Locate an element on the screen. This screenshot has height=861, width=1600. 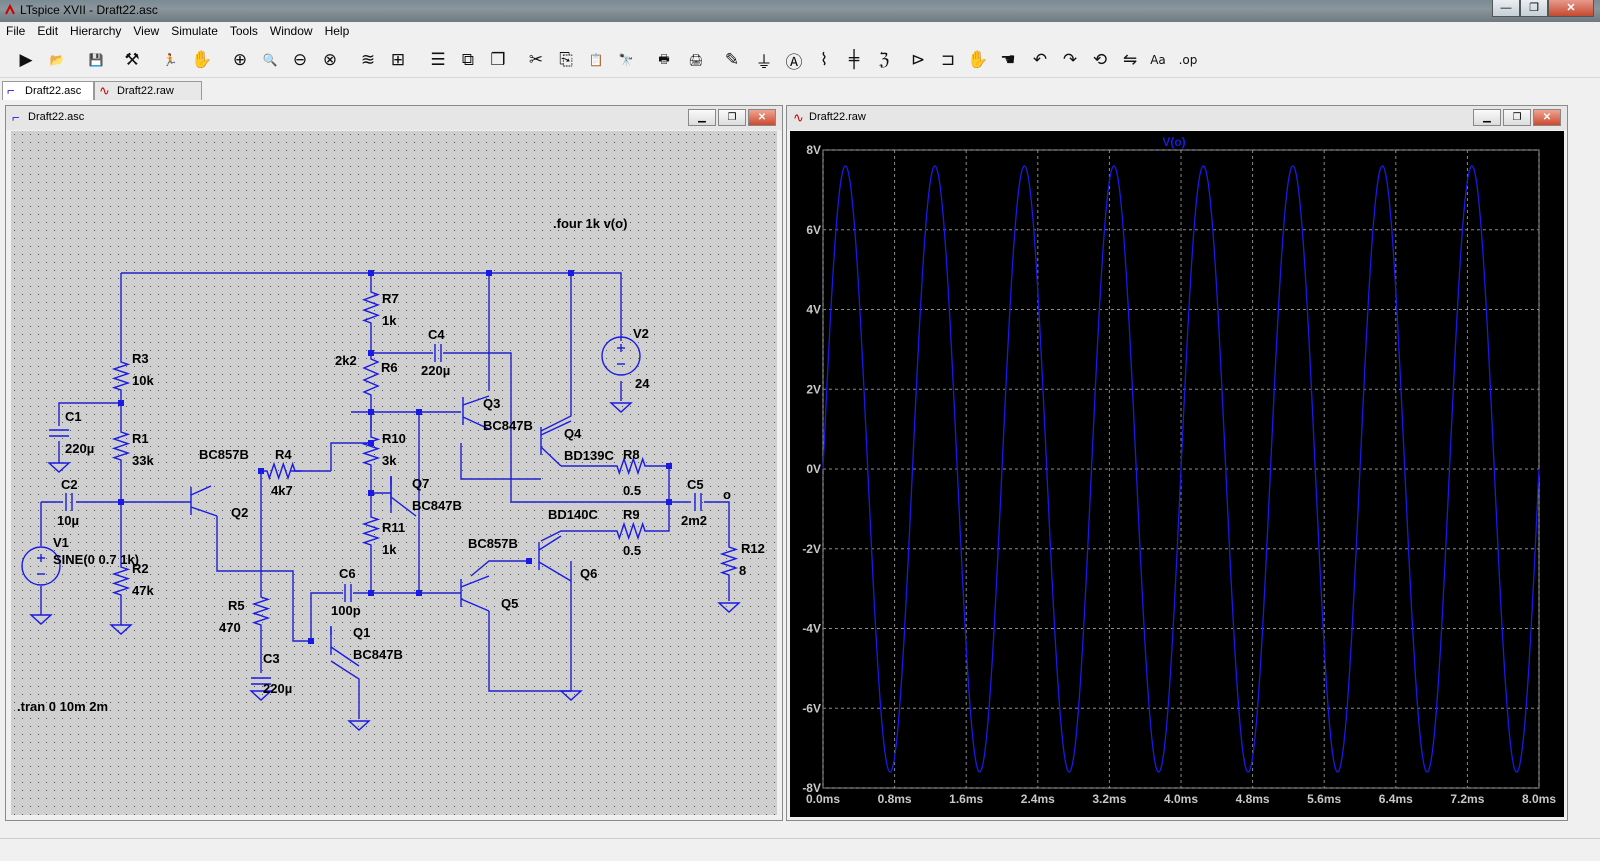
label-R5: R5 is located at coordinates (236, 605).